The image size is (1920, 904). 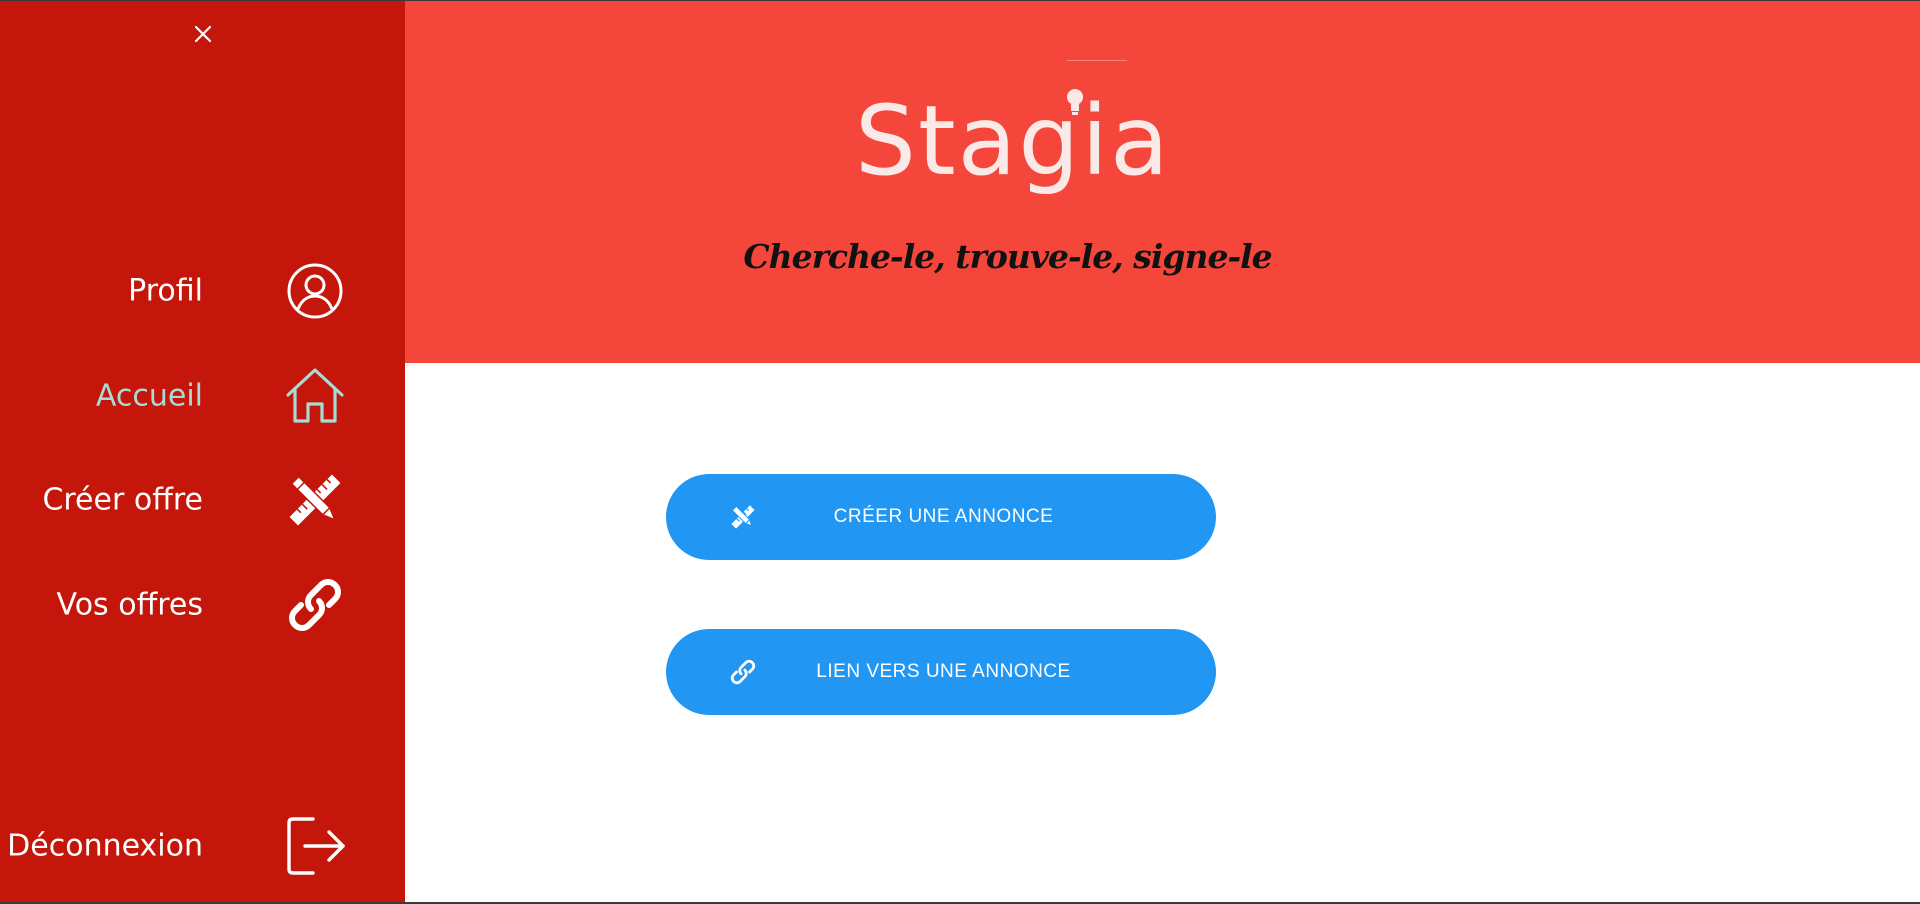 I want to click on sidebar-item-accueil: Accueil, so click(x=202, y=396).